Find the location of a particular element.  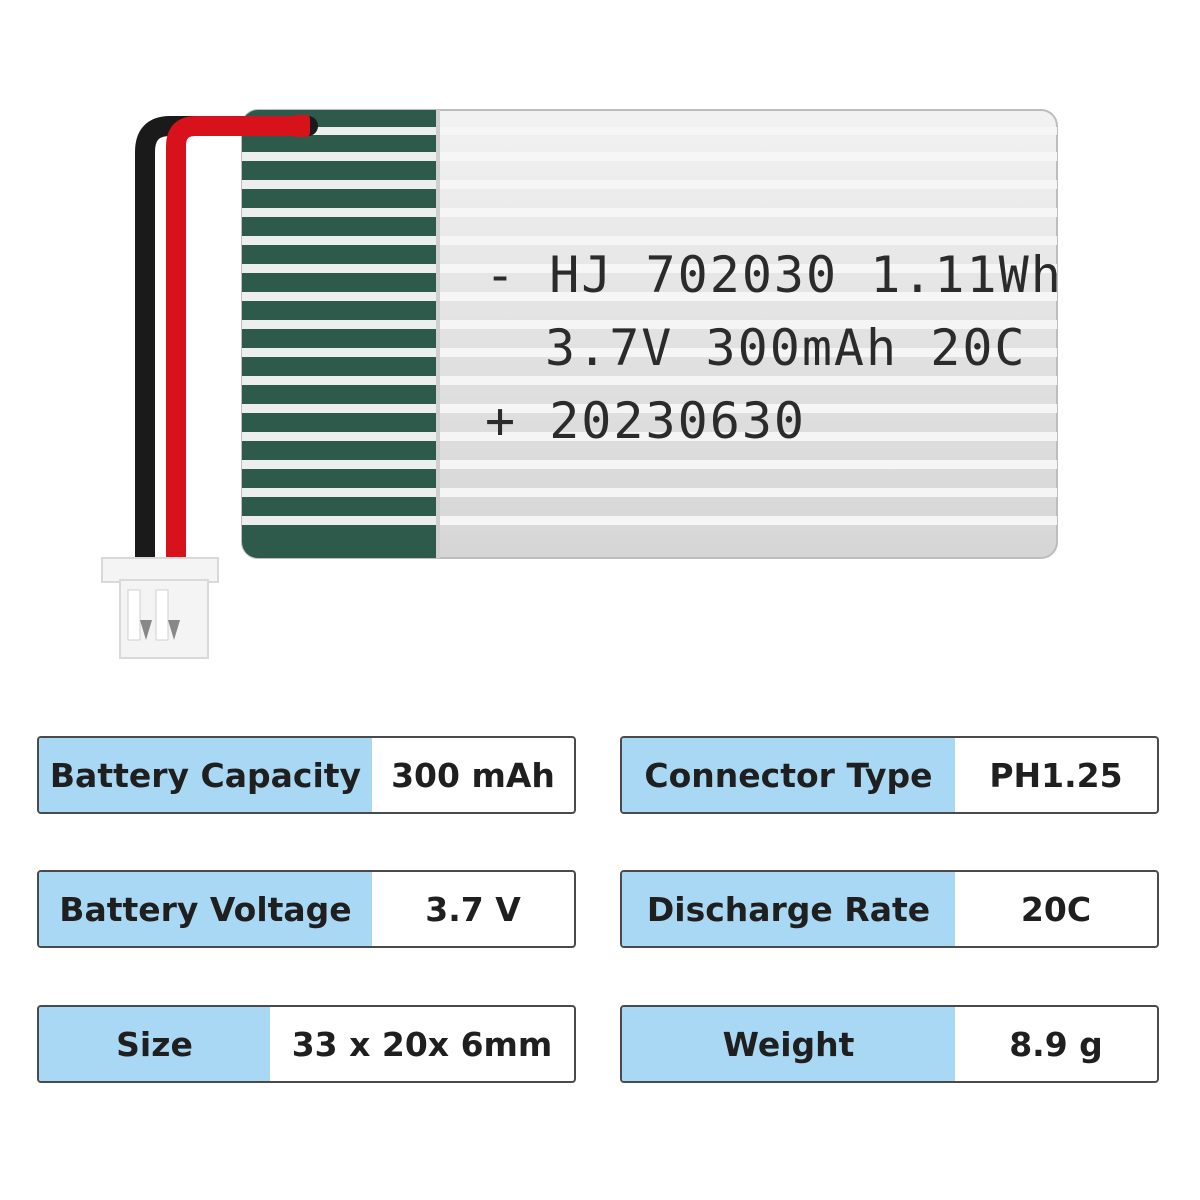

ph125-connector is located at coordinates (160, 608).